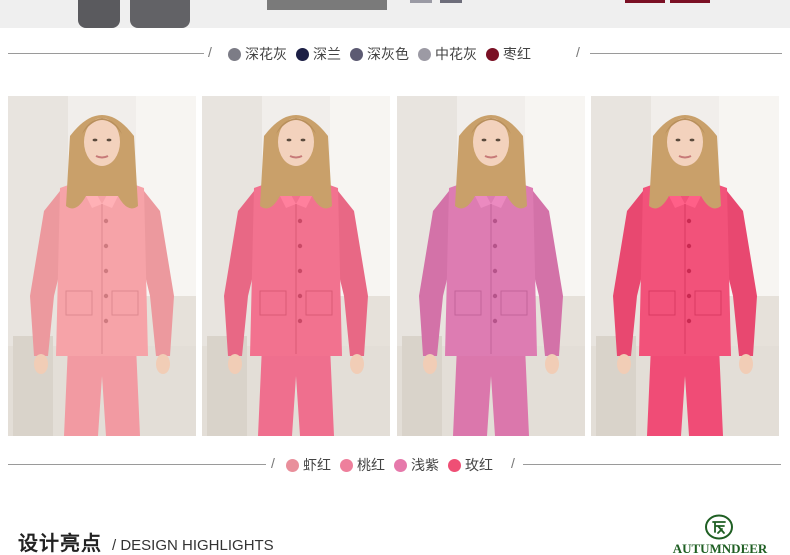 This screenshot has height=555, width=790. I want to click on color-option-label: 深灰色, so click(388, 55).